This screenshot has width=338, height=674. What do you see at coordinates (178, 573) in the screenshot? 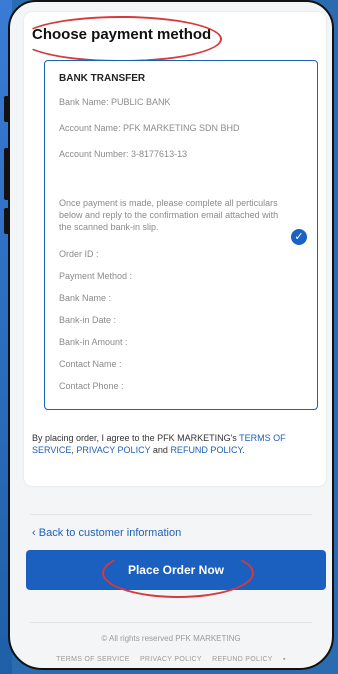
I see `annotation-circle-button` at bounding box center [178, 573].